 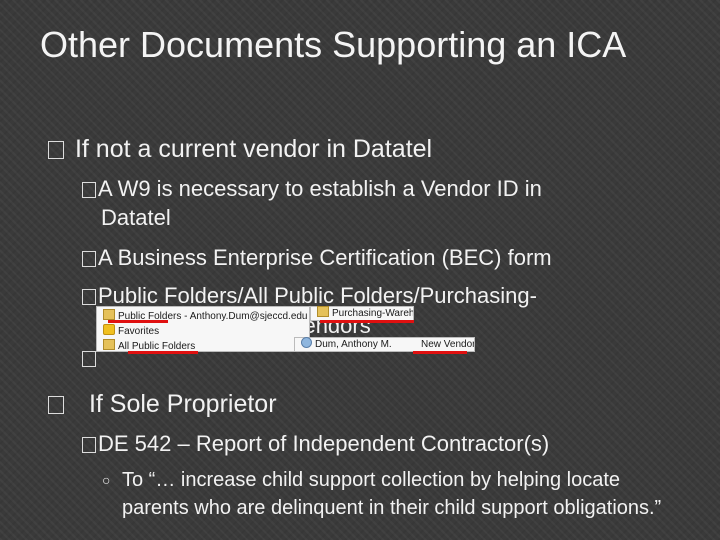 I want to click on new-vendors-screenshot: Dum, Anthony M. New Vendors, so click(x=384, y=344).